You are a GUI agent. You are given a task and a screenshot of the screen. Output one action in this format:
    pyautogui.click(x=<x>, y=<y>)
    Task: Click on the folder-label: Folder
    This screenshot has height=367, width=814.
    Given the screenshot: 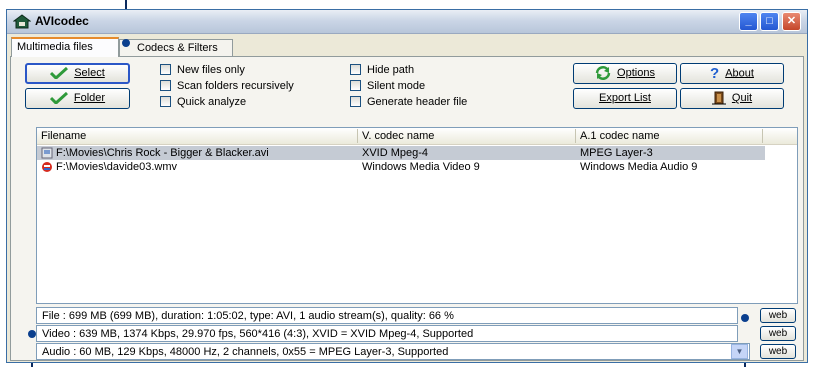 What is the action you would take?
    pyautogui.click(x=89, y=98)
    